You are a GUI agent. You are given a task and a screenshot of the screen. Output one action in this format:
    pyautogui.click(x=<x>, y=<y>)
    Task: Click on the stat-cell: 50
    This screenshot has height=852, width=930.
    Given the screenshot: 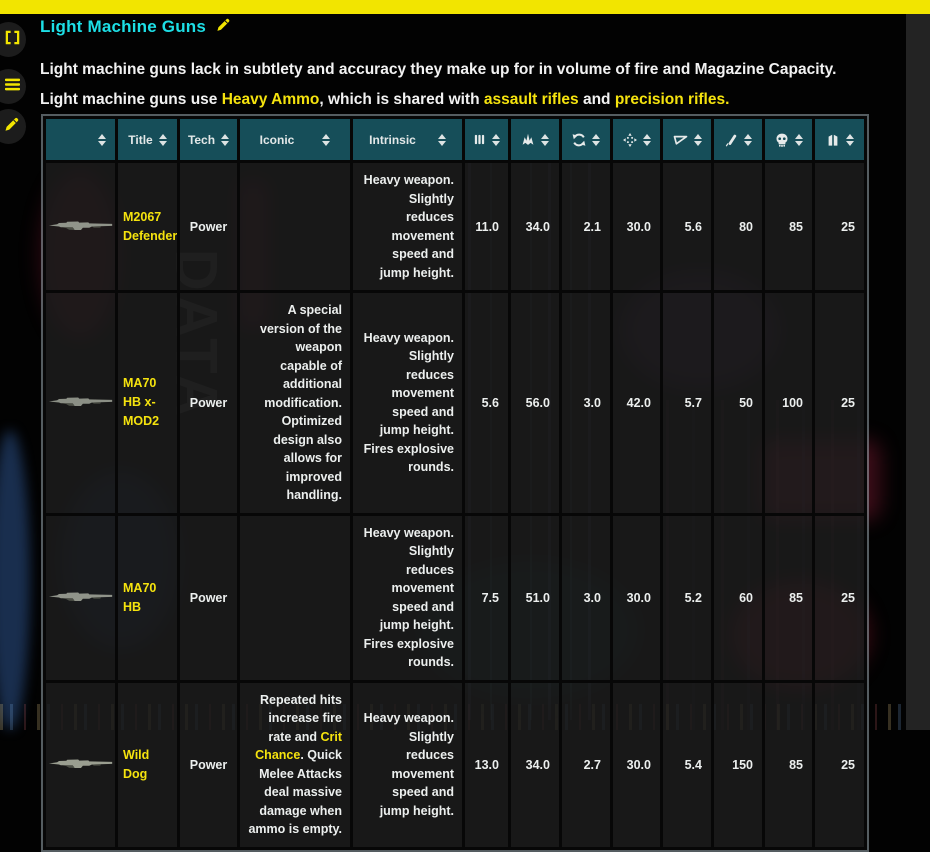 What is the action you would take?
    pyautogui.click(x=738, y=403)
    